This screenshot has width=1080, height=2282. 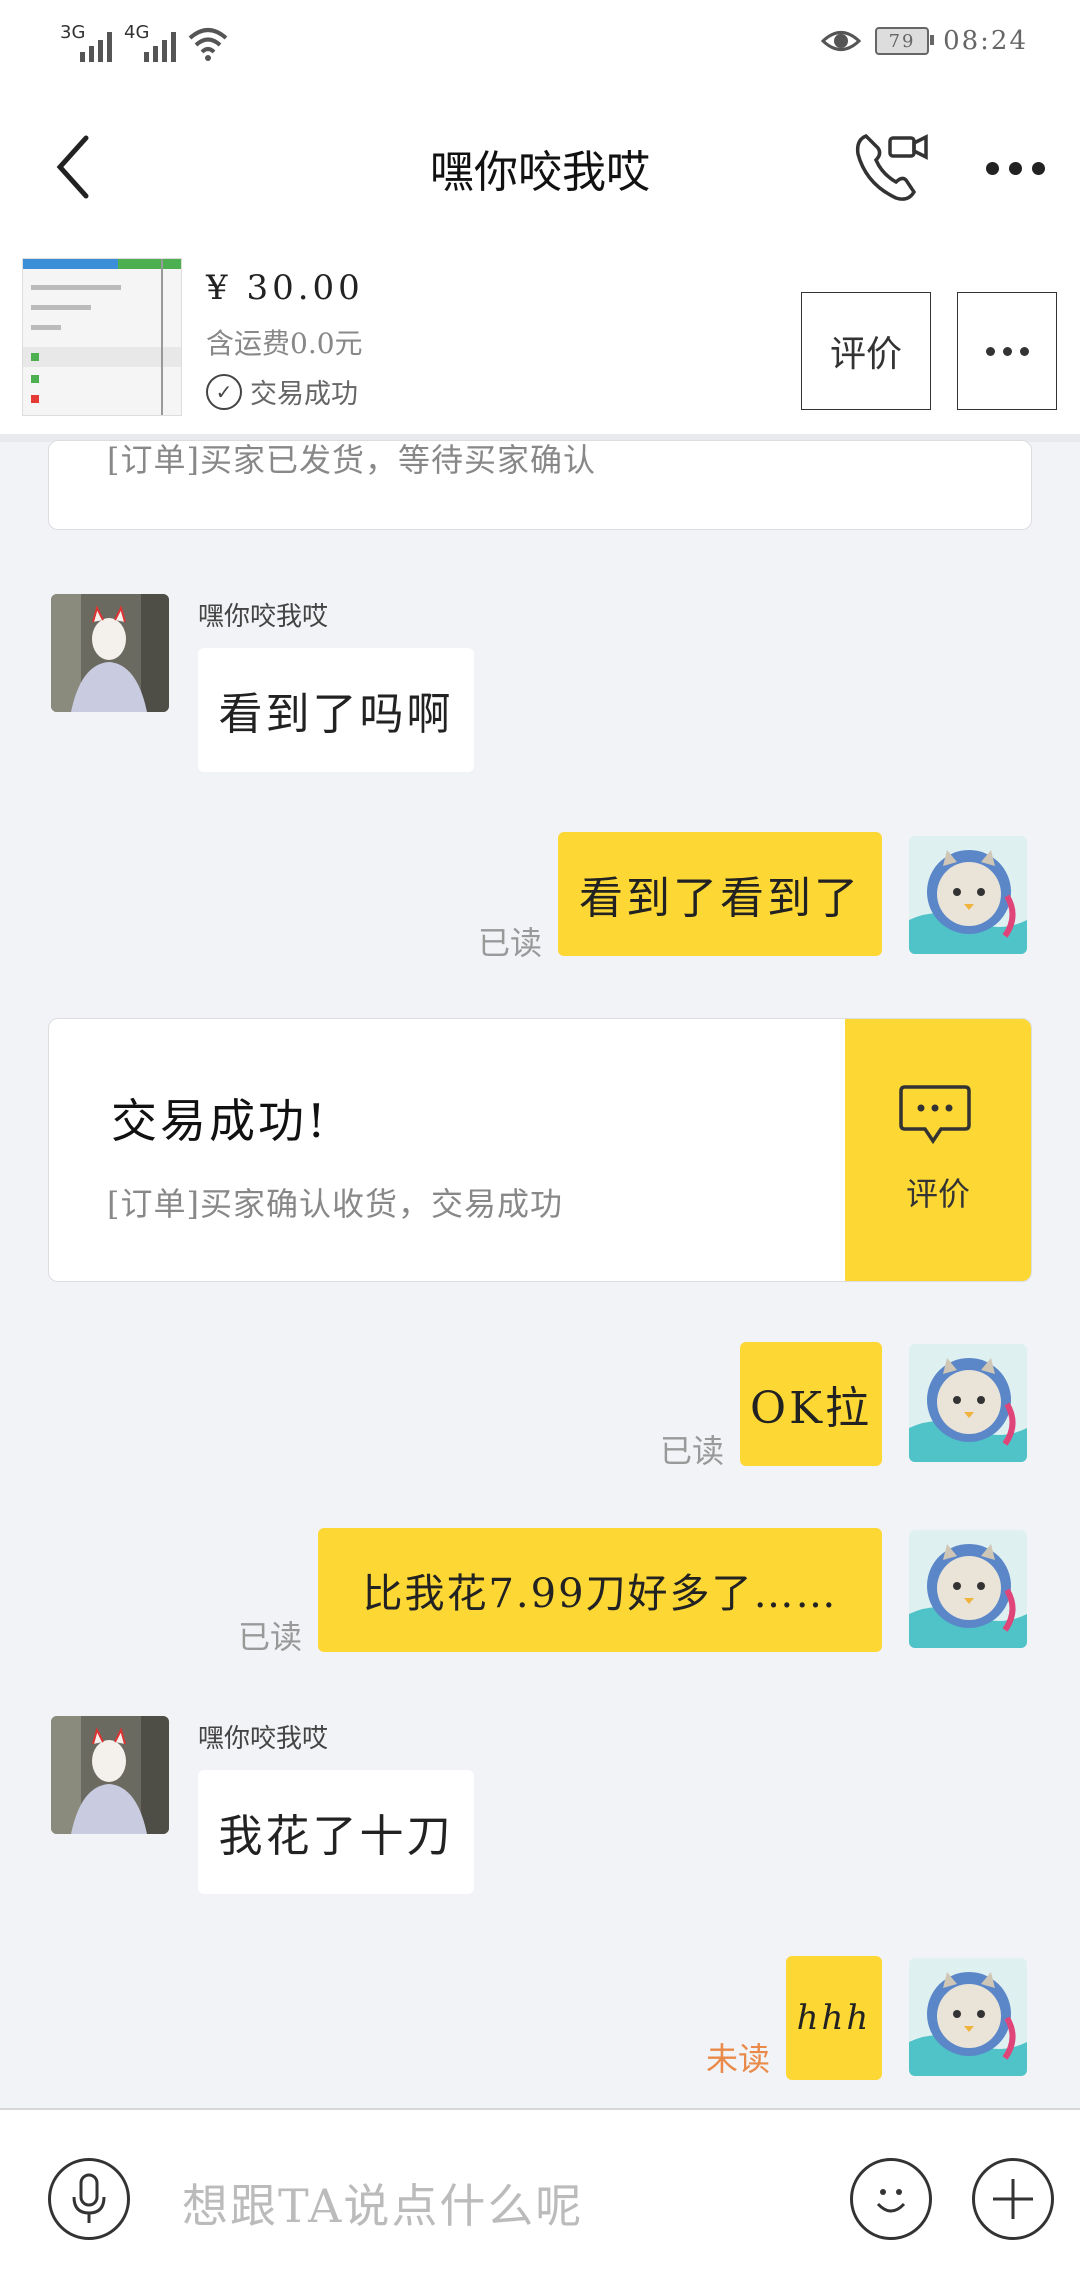 I want to click on order-shipped-card: [订单]买家已发货，等待买家确认, so click(x=540, y=485).